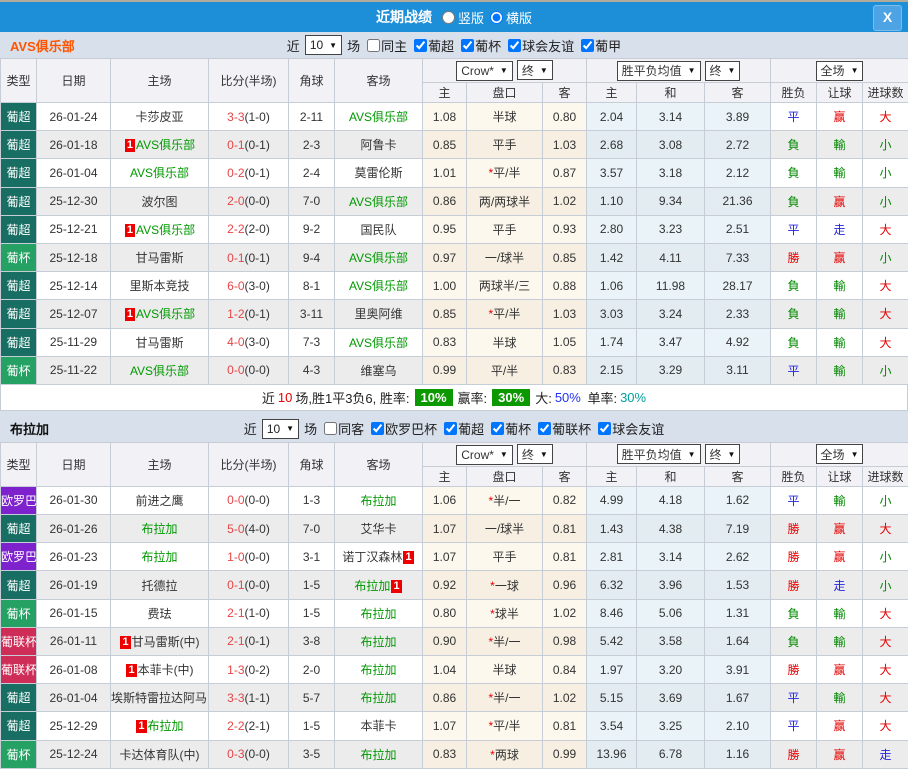 The image size is (908, 769). I want to click on home-team-cell: 1AVS俱乐部, so click(160, 229).